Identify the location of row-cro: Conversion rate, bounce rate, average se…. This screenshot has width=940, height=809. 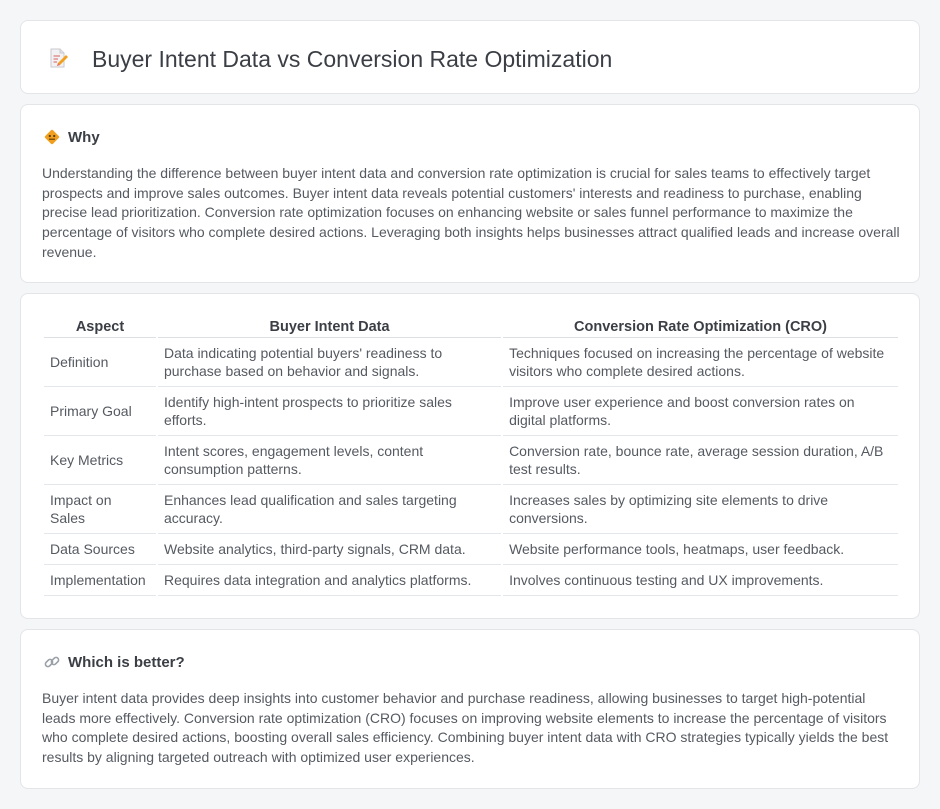
(700, 460).